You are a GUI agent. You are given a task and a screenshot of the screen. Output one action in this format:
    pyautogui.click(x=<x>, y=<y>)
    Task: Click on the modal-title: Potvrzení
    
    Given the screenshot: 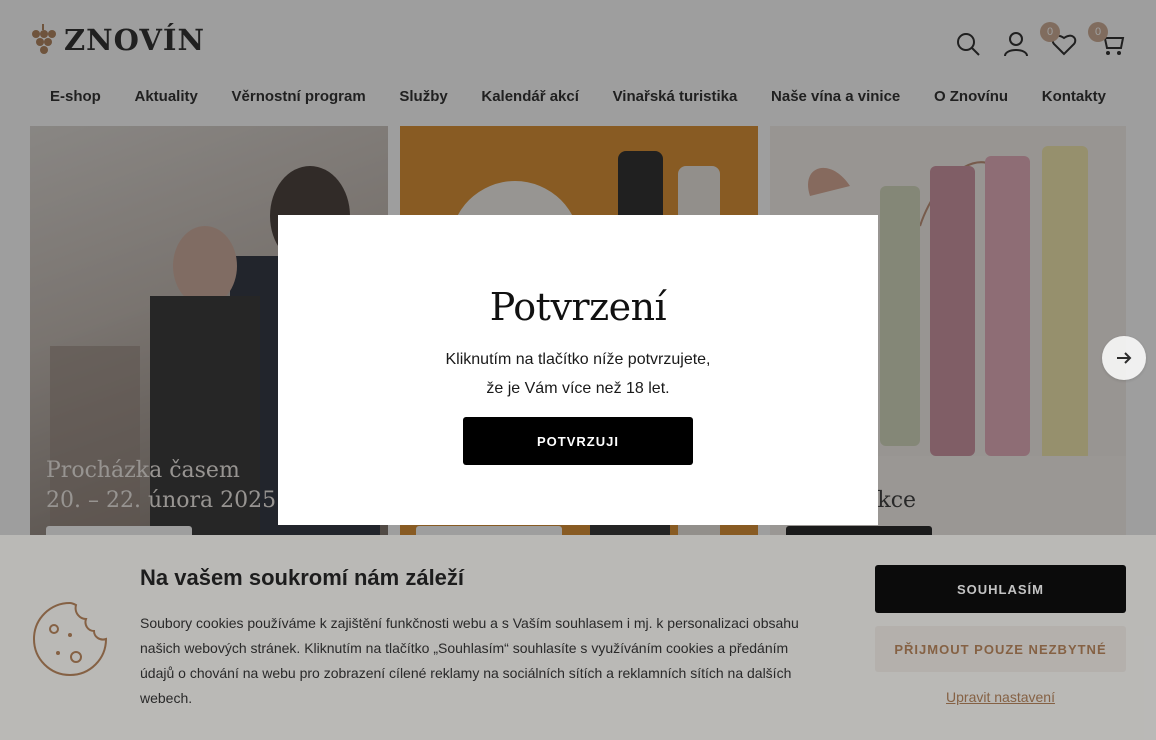 What is the action you would take?
    pyautogui.click(x=578, y=307)
    